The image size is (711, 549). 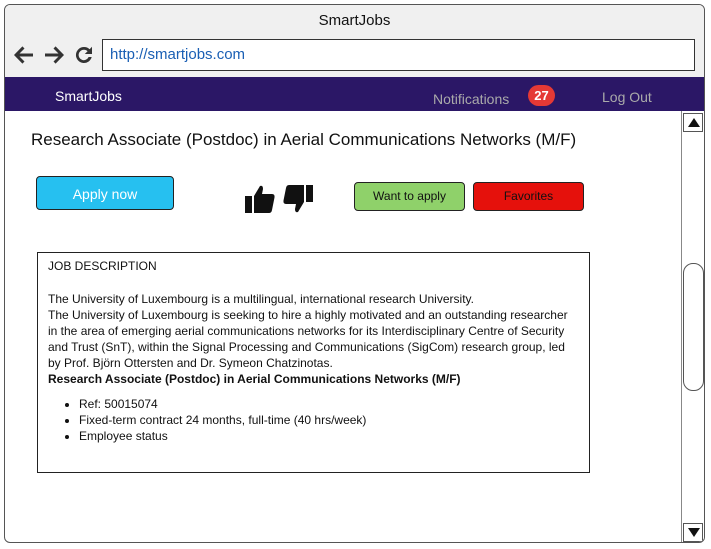 What do you see at coordinates (298, 199) in the screenshot?
I see `thumbs-down-icon` at bounding box center [298, 199].